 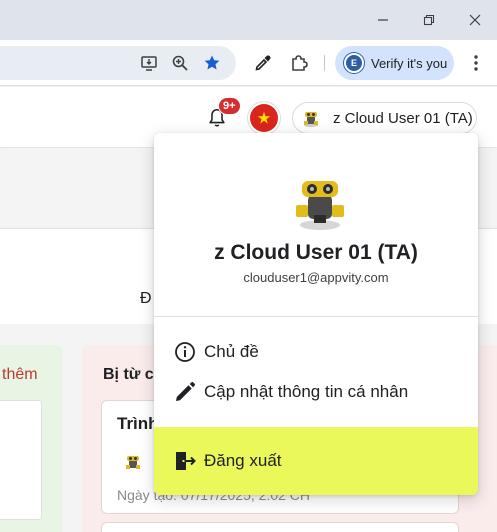 What do you see at coordinates (133, 462) in the screenshot?
I see `task-card-avatar-icon` at bounding box center [133, 462].